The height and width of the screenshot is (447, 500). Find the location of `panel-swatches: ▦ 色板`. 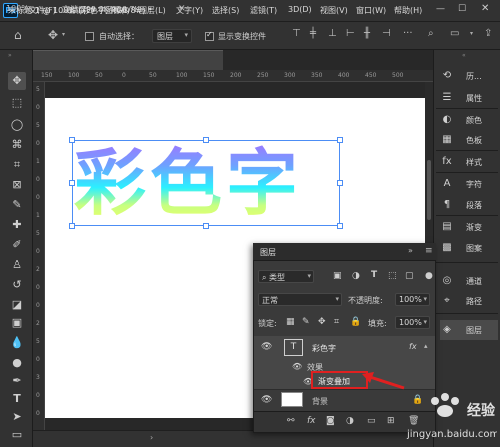

panel-swatches: ▦ 色板 is located at coordinates (469, 140).